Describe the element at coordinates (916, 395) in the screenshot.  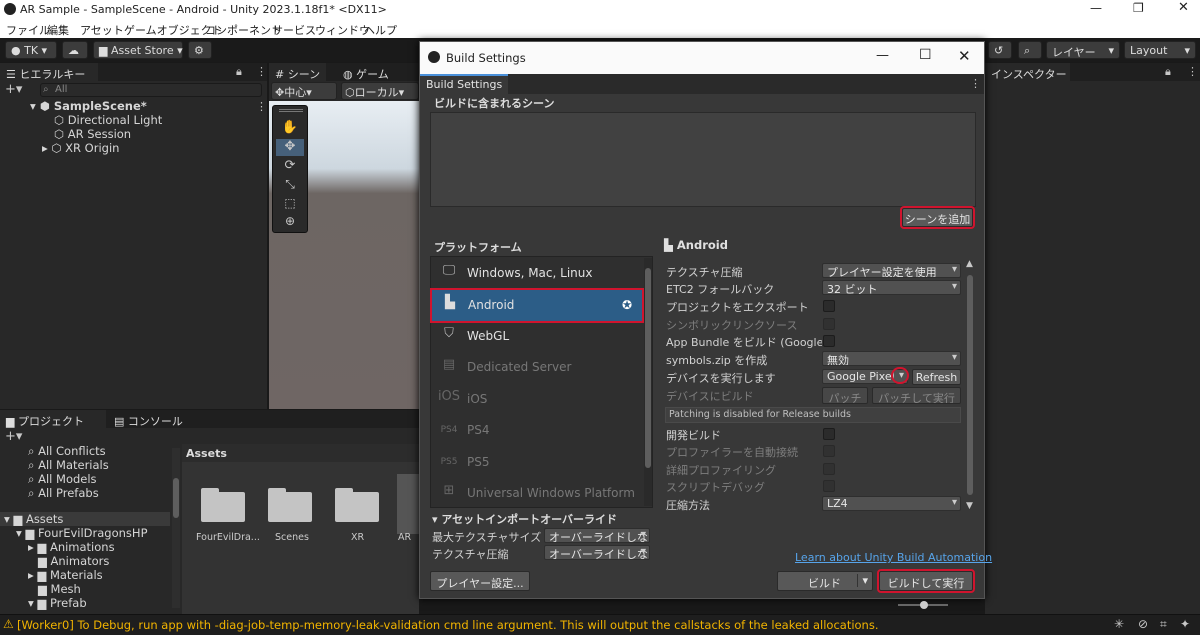
I see `patch-and-run-button: パッチして実行` at that location.